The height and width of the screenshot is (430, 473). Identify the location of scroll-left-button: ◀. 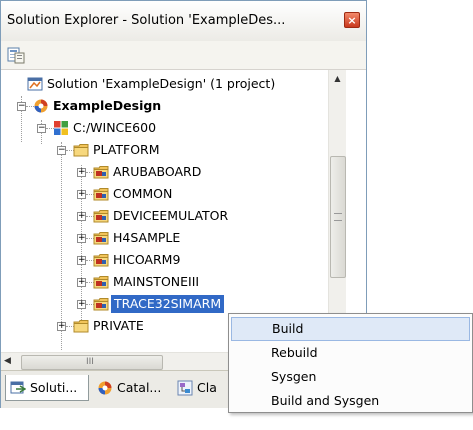
(11, 361).